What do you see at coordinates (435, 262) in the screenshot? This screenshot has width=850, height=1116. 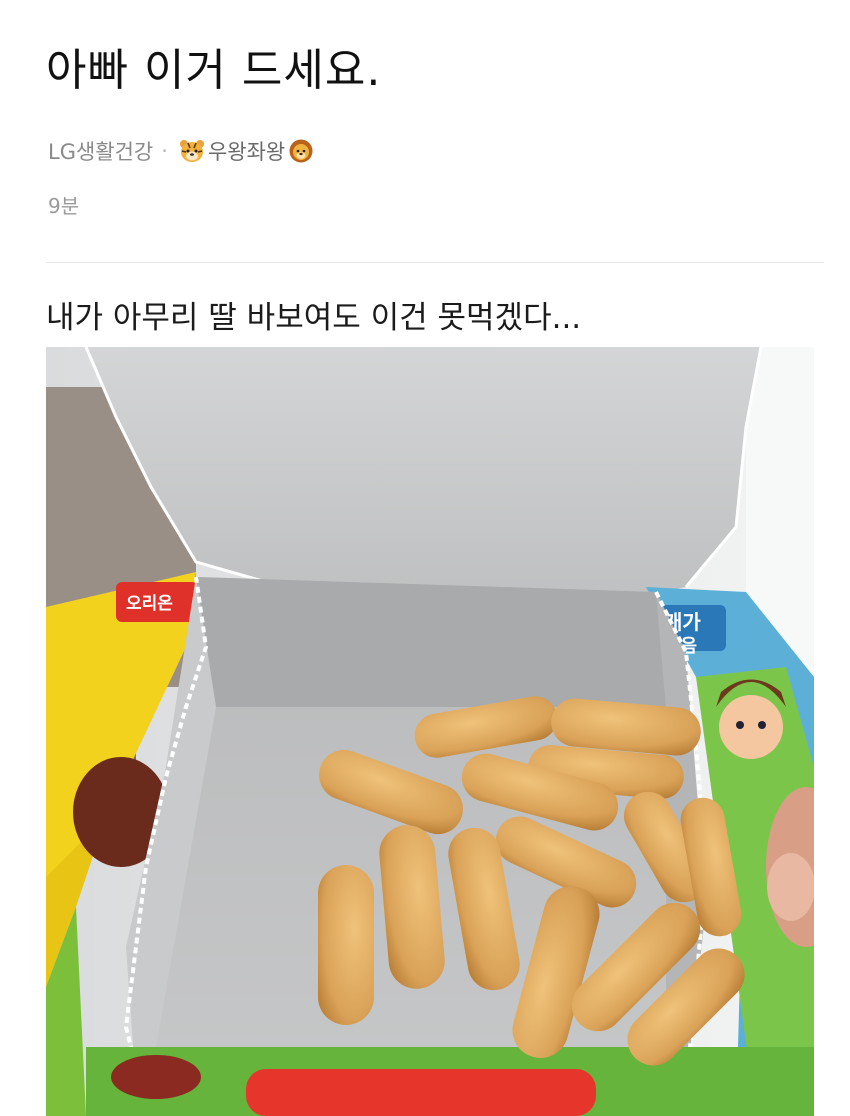 I see `divider` at bounding box center [435, 262].